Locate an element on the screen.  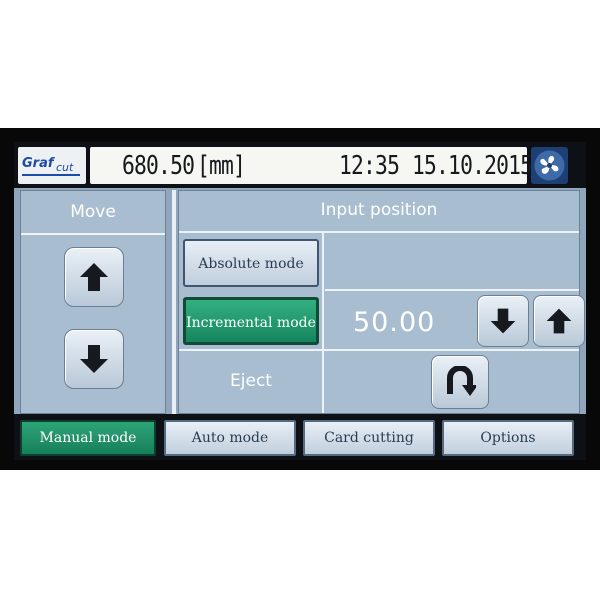
step-value-field: 50.00 is located at coordinates (394, 322).